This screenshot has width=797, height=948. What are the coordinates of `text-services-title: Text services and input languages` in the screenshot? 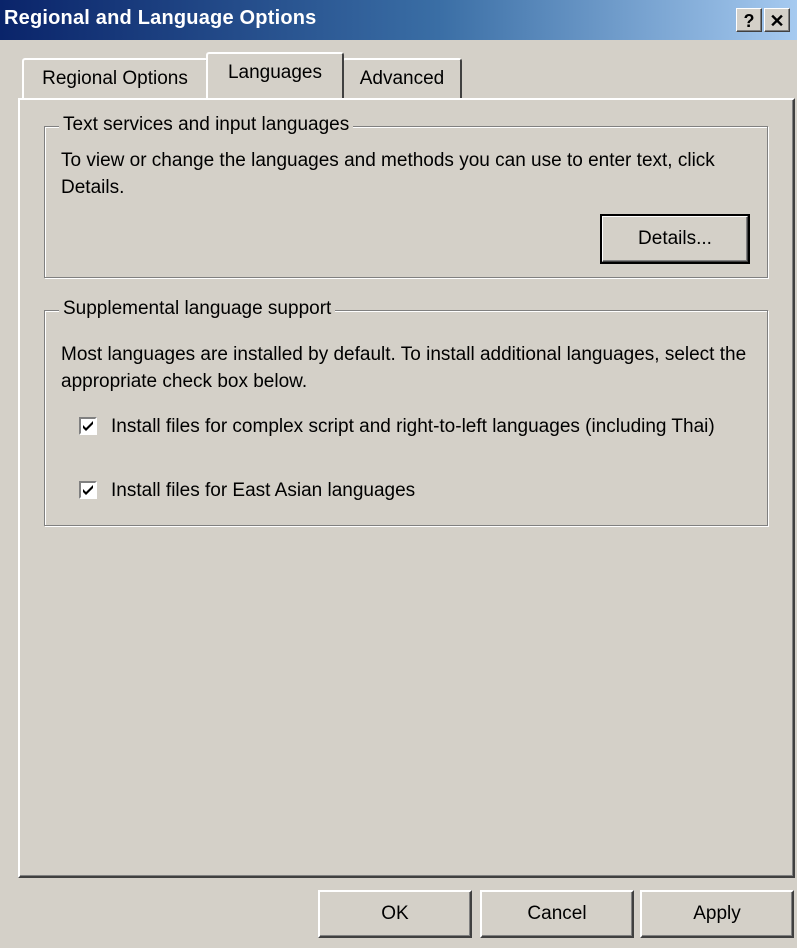 It's located at (206, 125).